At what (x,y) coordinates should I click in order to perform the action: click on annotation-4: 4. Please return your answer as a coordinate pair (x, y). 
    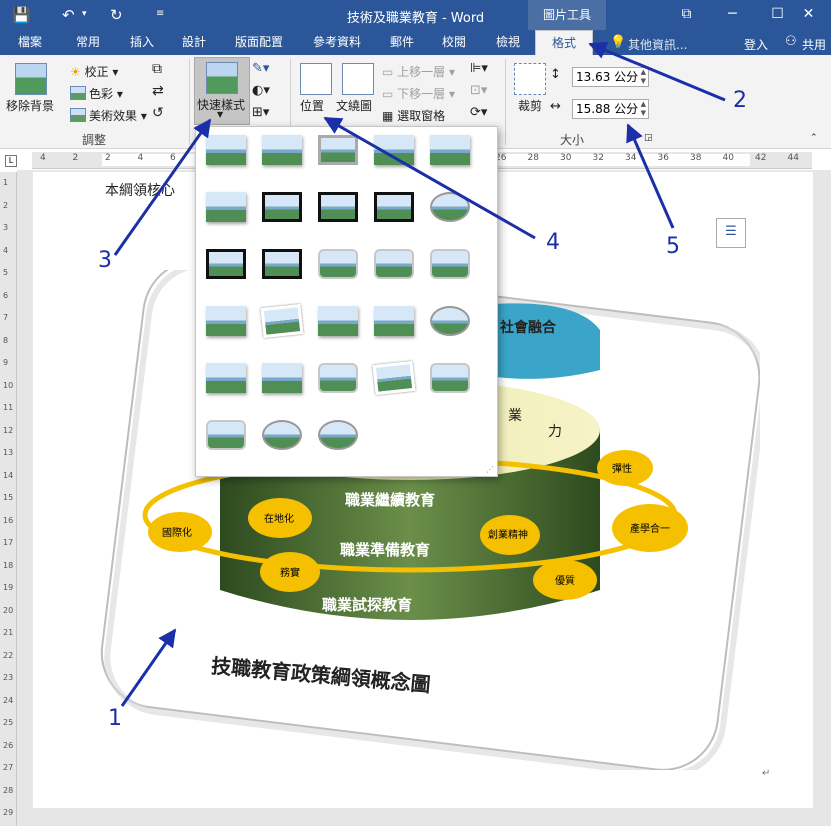
    Looking at the image, I should click on (553, 242).